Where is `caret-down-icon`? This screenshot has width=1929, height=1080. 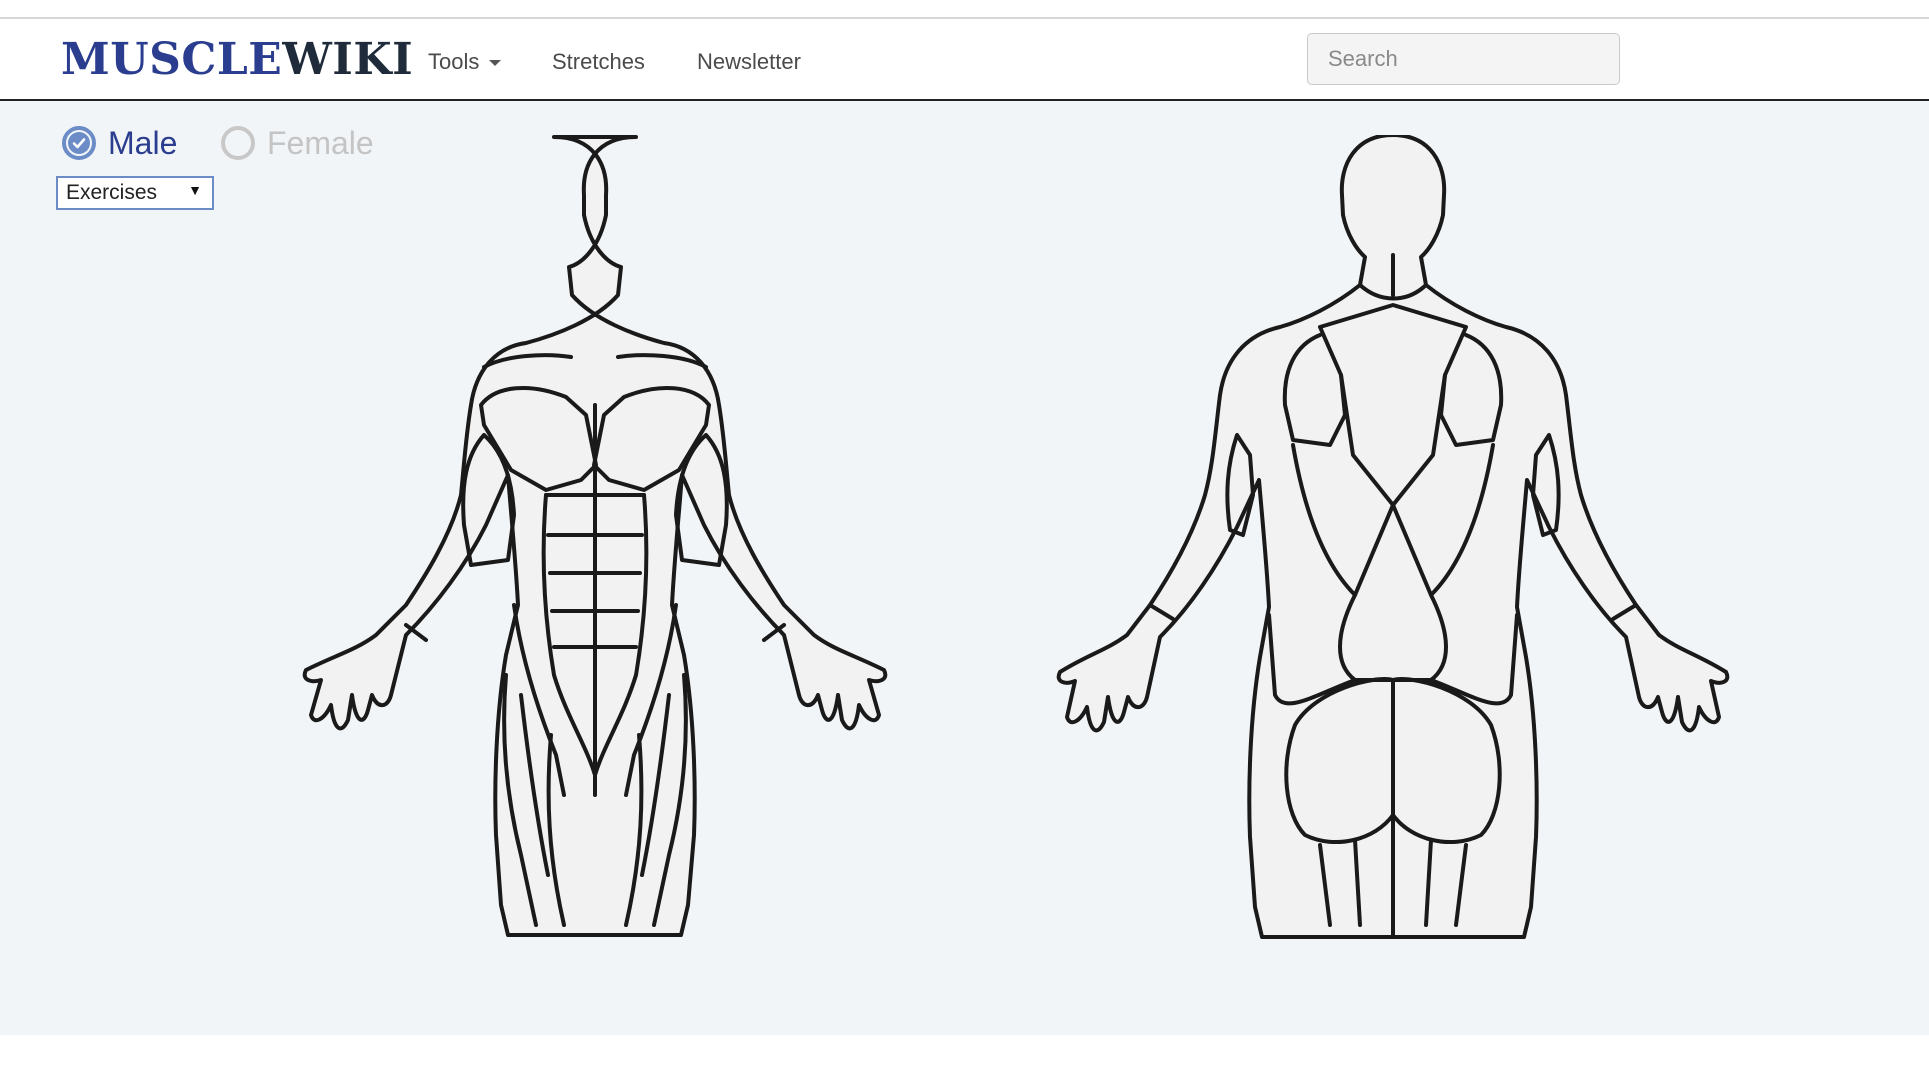
caret-down-icon is located at coordinates (495, 63).